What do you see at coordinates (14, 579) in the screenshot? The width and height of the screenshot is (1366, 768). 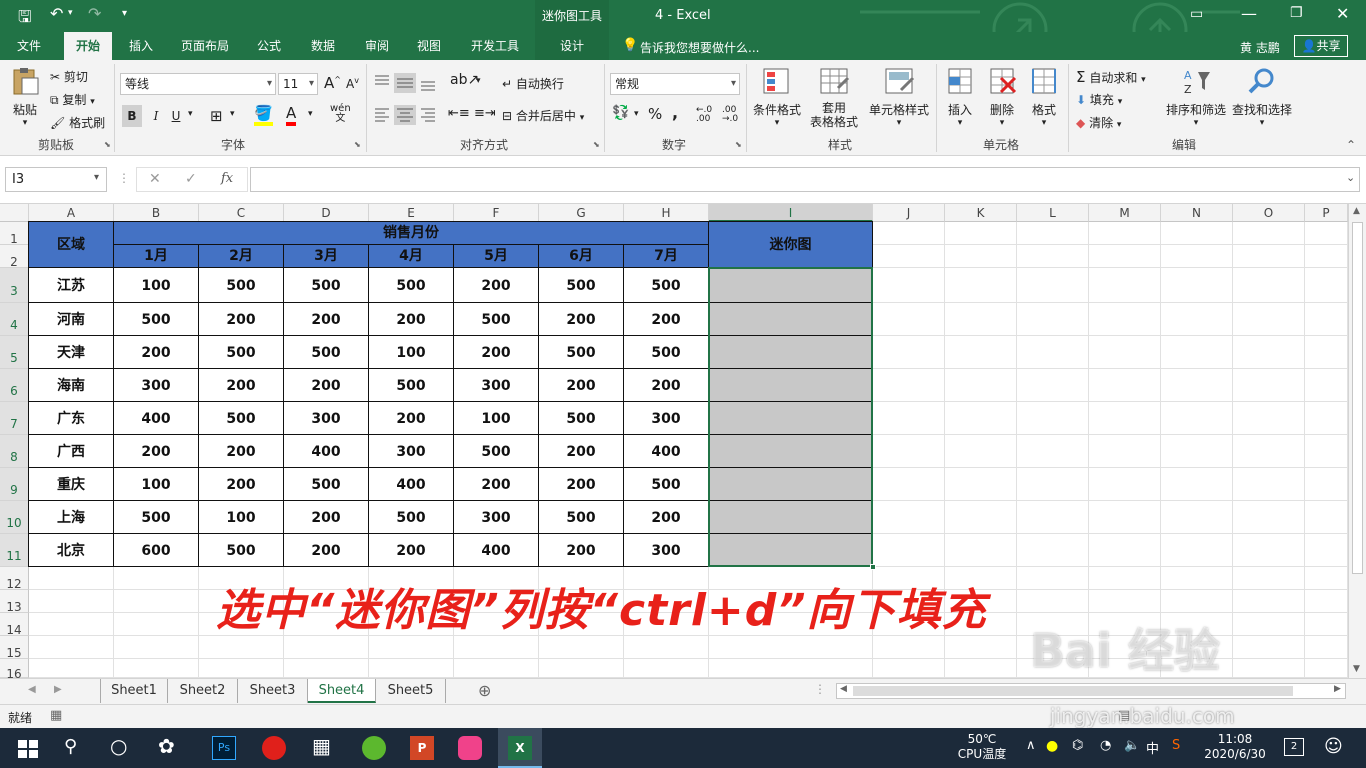 I see `row-header-12: 12` at bounding box center [14, 579].